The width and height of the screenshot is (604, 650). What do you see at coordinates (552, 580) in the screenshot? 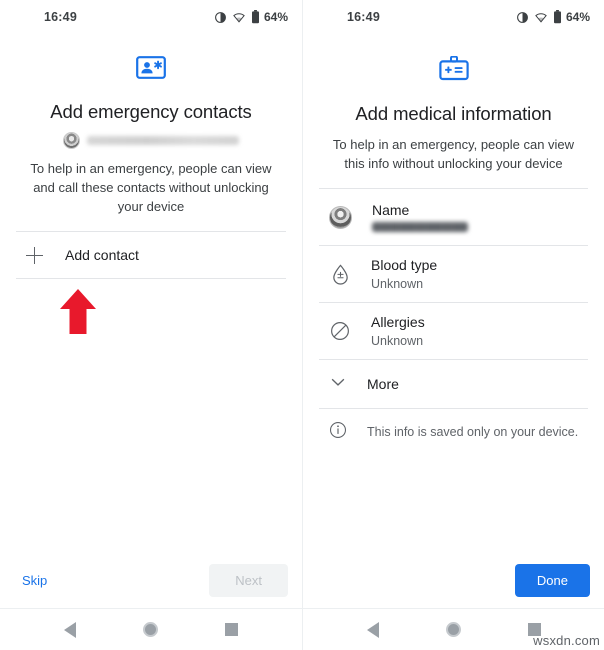
I see `done-button: Done` at bounding box center [552, 580].